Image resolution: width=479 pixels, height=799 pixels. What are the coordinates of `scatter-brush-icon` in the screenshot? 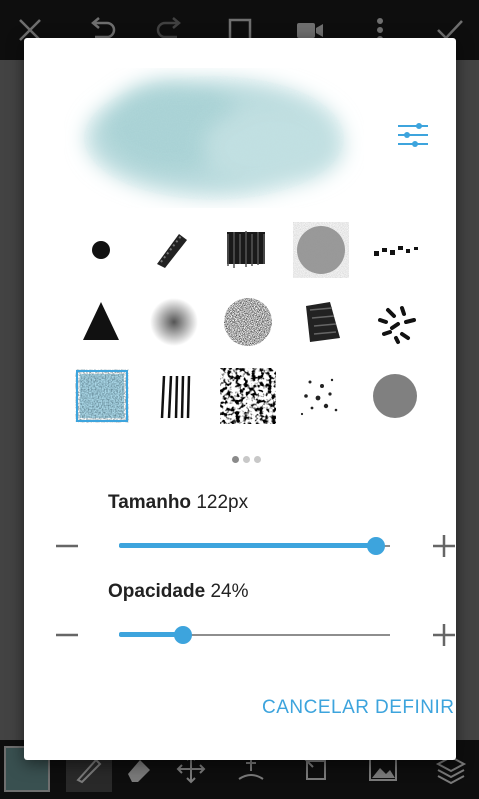 It's located at (396, 322).